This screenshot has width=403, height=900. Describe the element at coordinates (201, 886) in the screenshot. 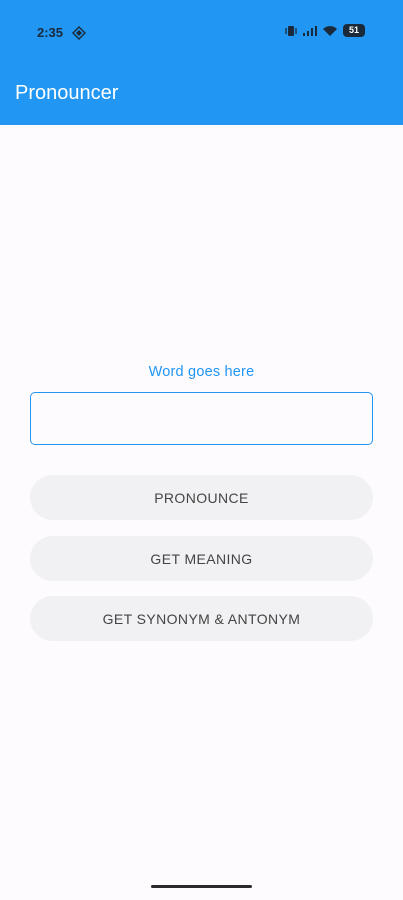

I see `home-indicator` at that location.